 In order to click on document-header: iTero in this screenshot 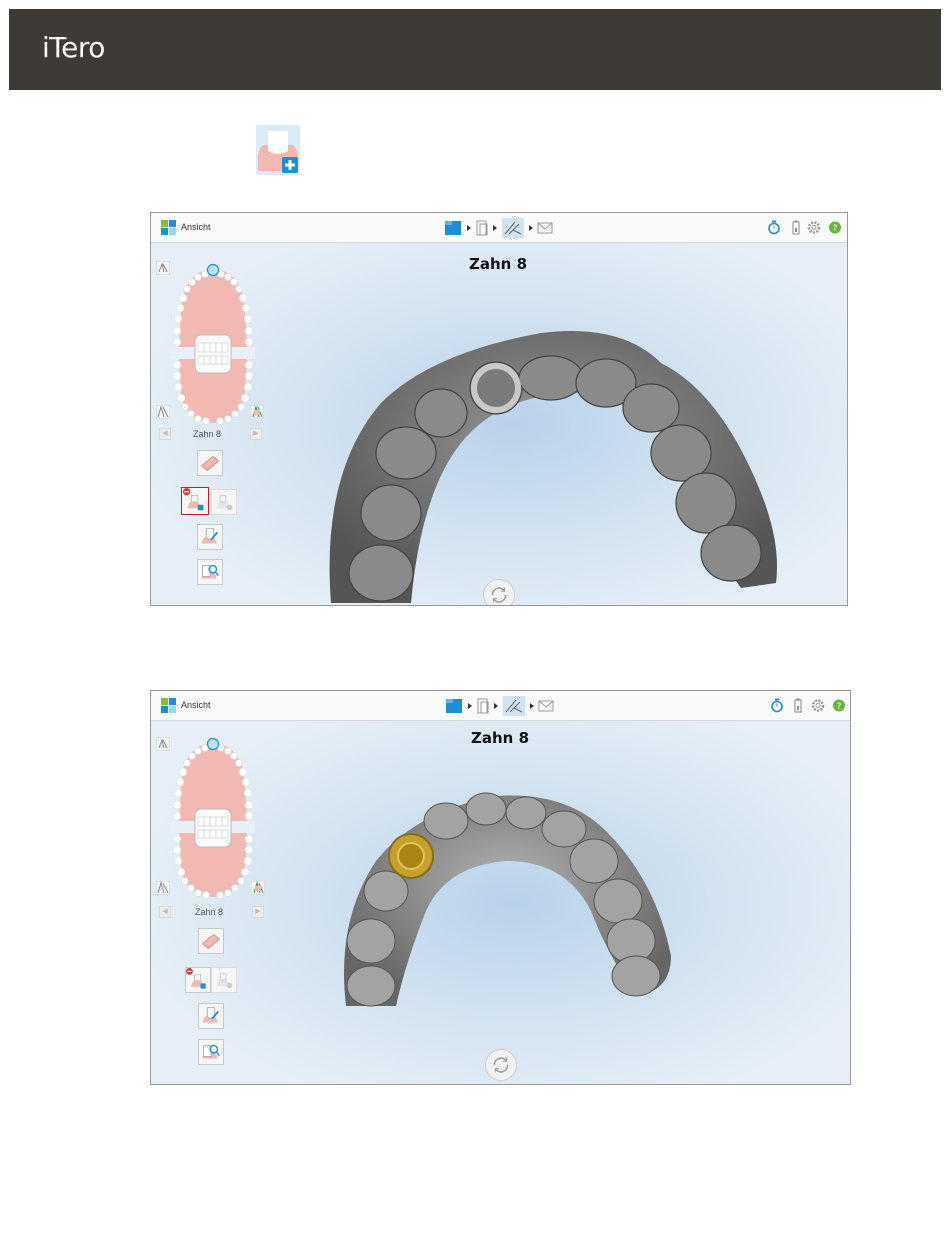, I will do `click(475, 49)`.